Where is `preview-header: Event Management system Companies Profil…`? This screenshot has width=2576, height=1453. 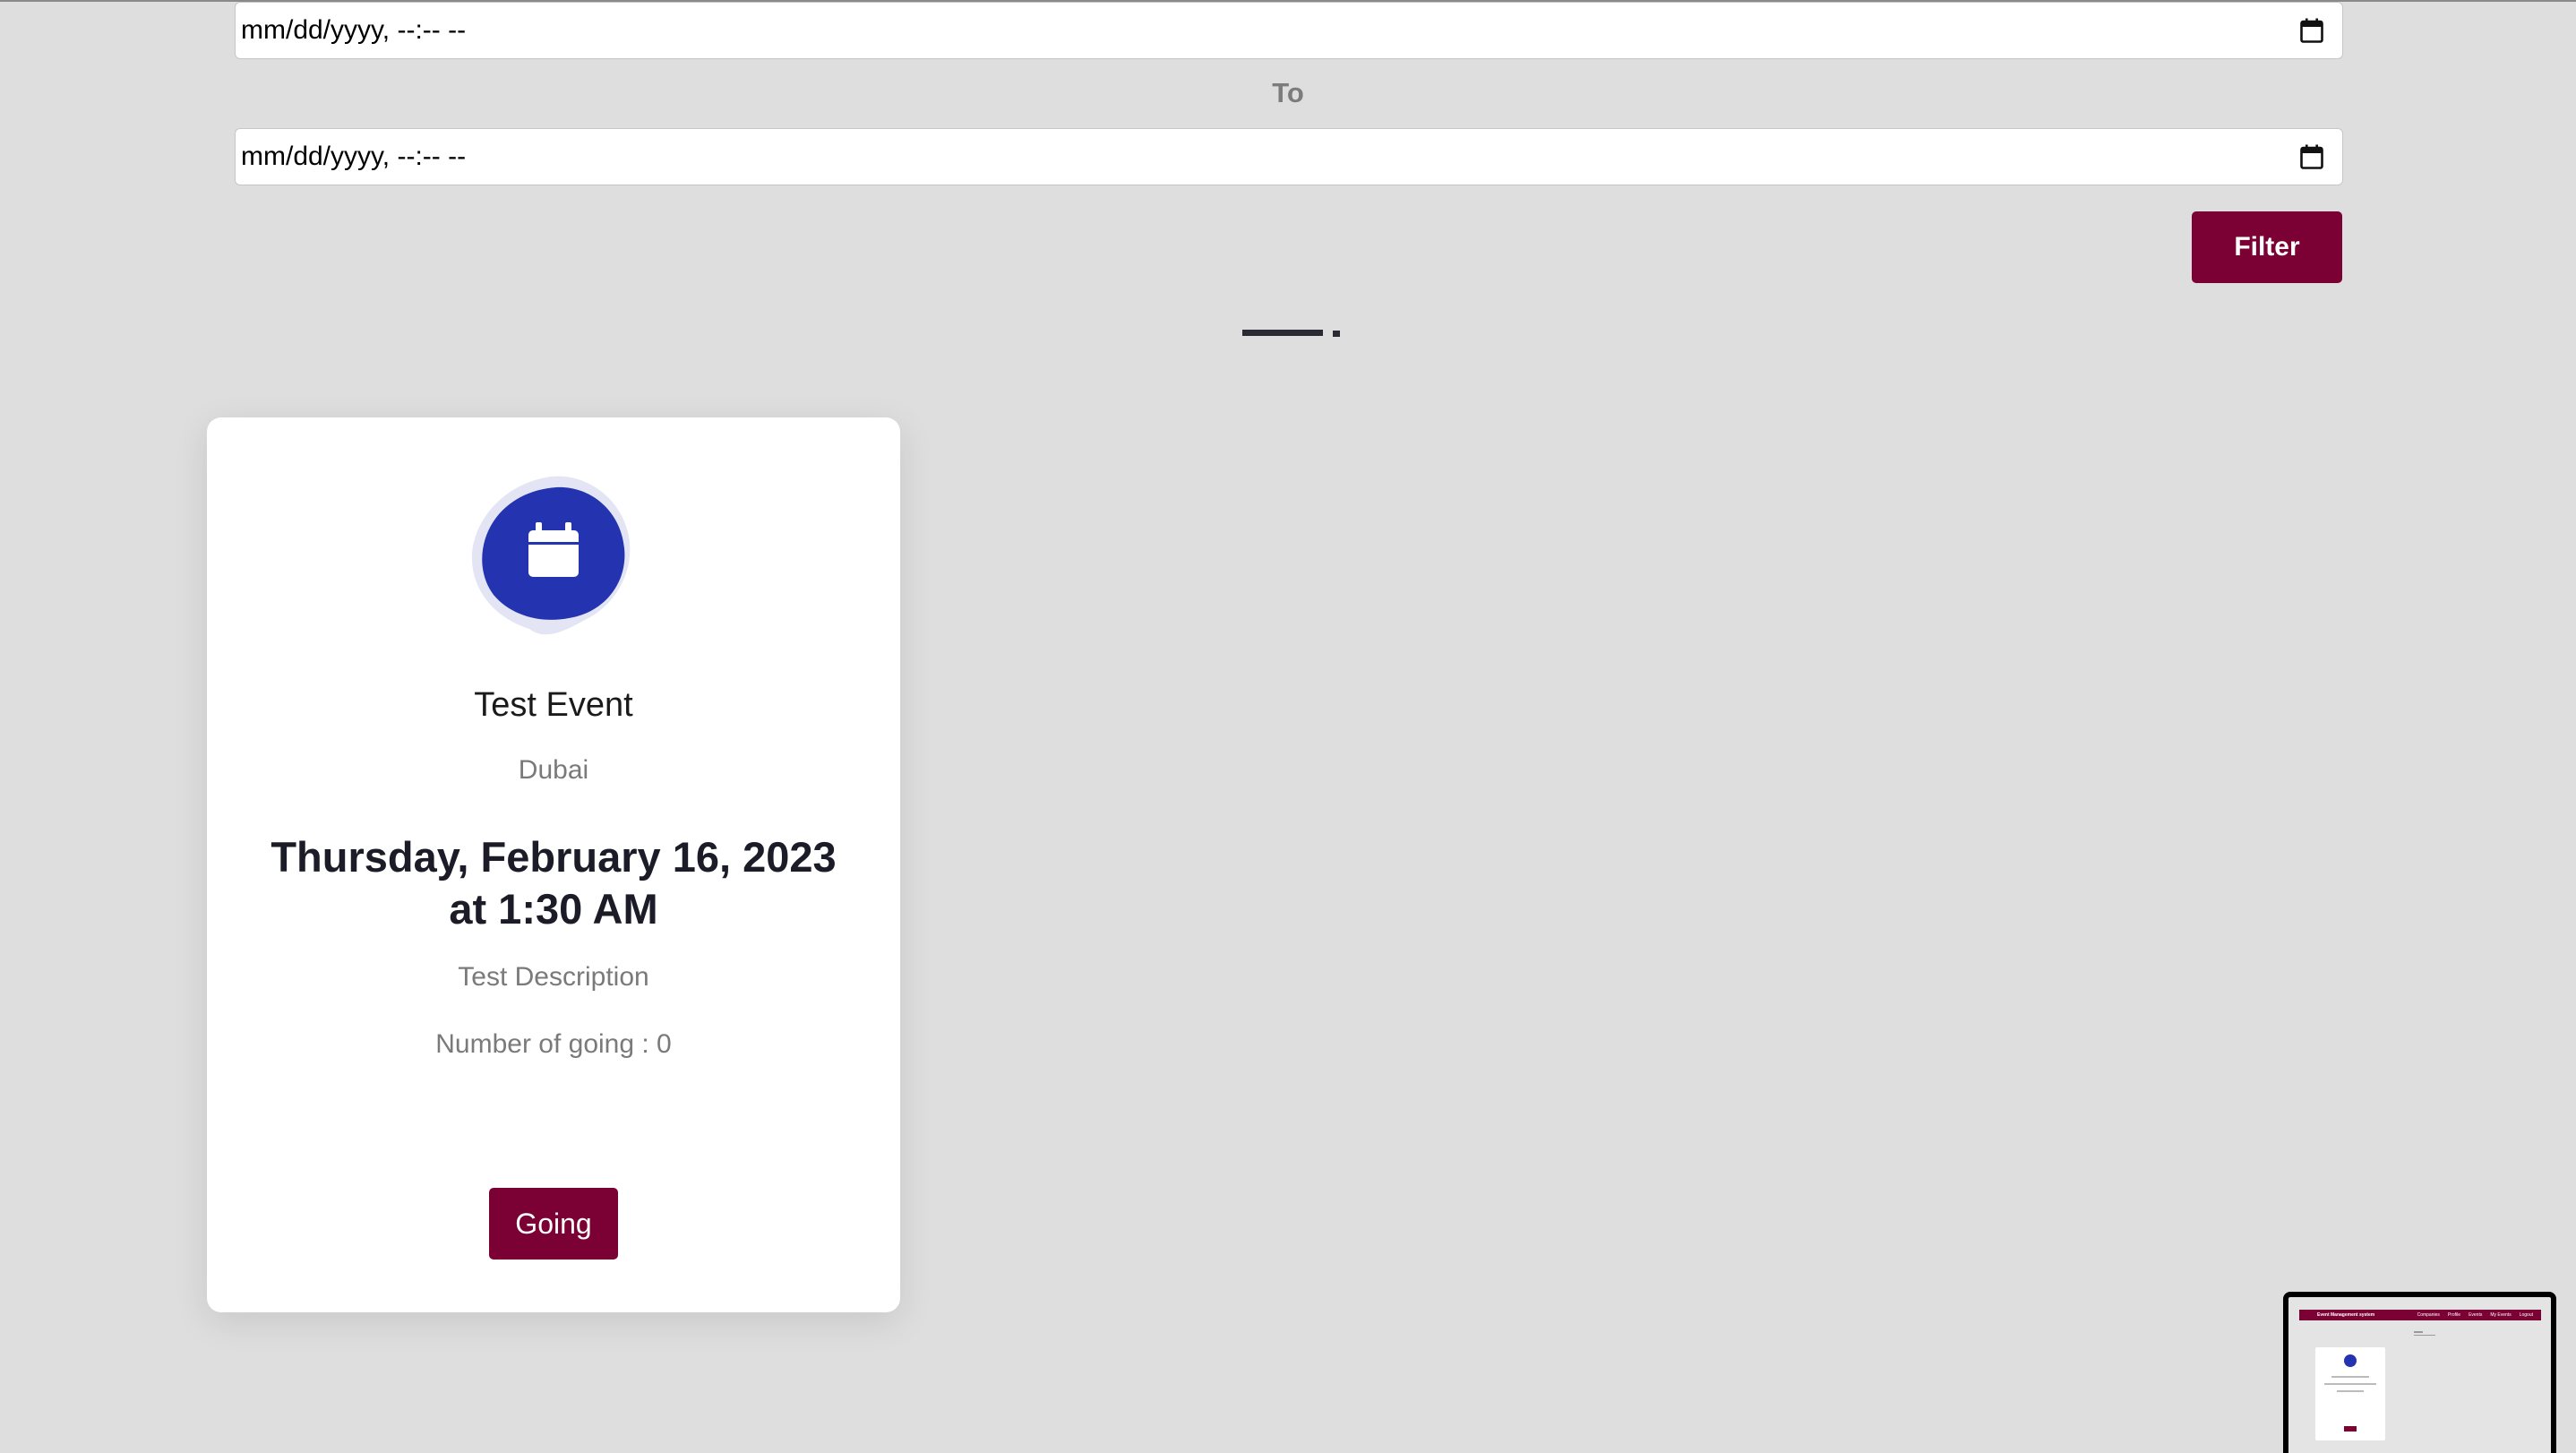
preview-header: Event Management system Companies Profil… is located at coordinates (2420, 1315).